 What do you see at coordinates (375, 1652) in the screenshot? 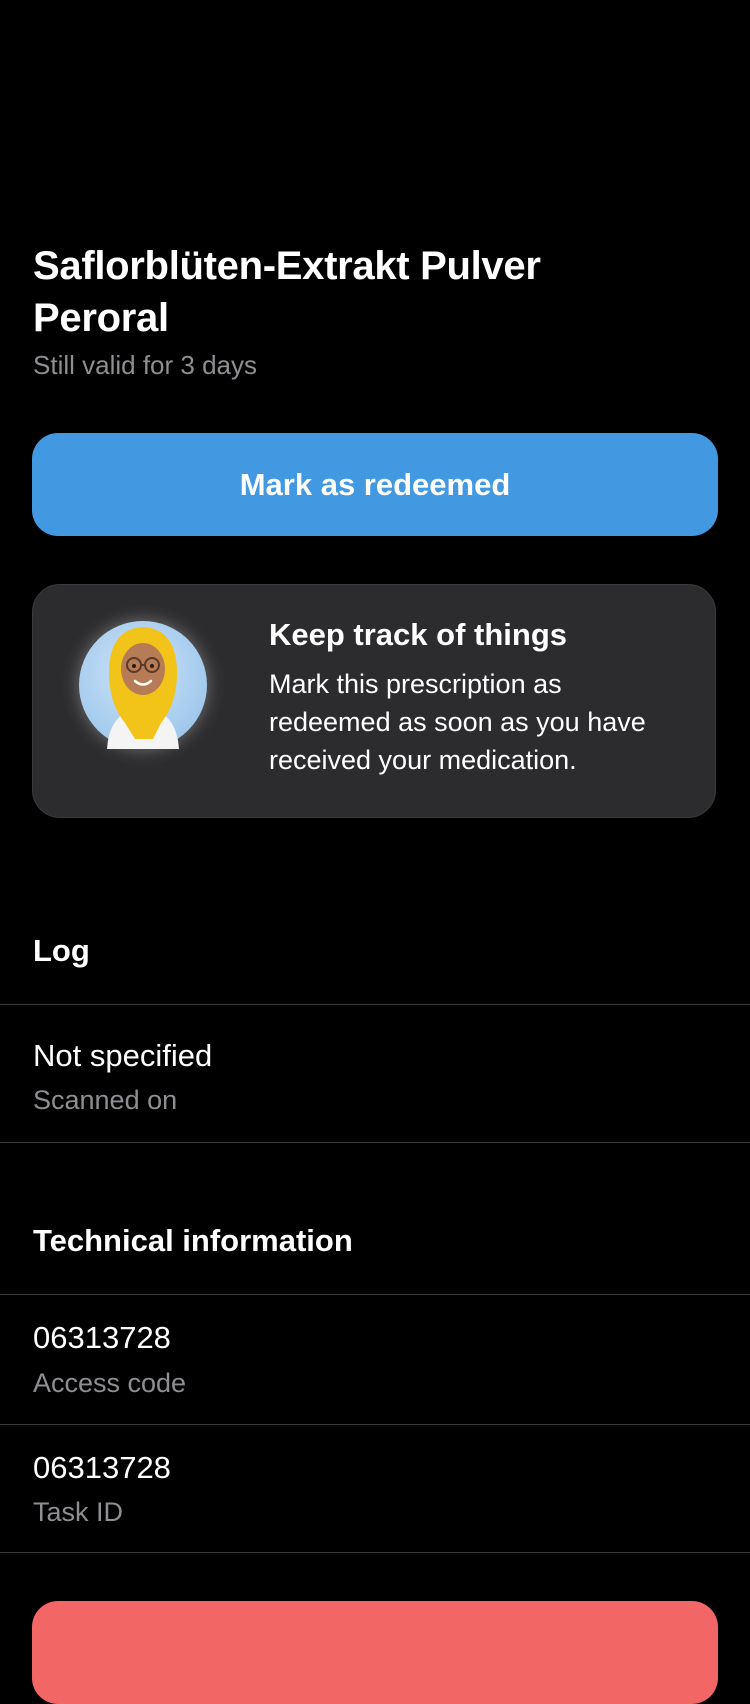
I see `delete-button` at bounding box center [375, 1652].